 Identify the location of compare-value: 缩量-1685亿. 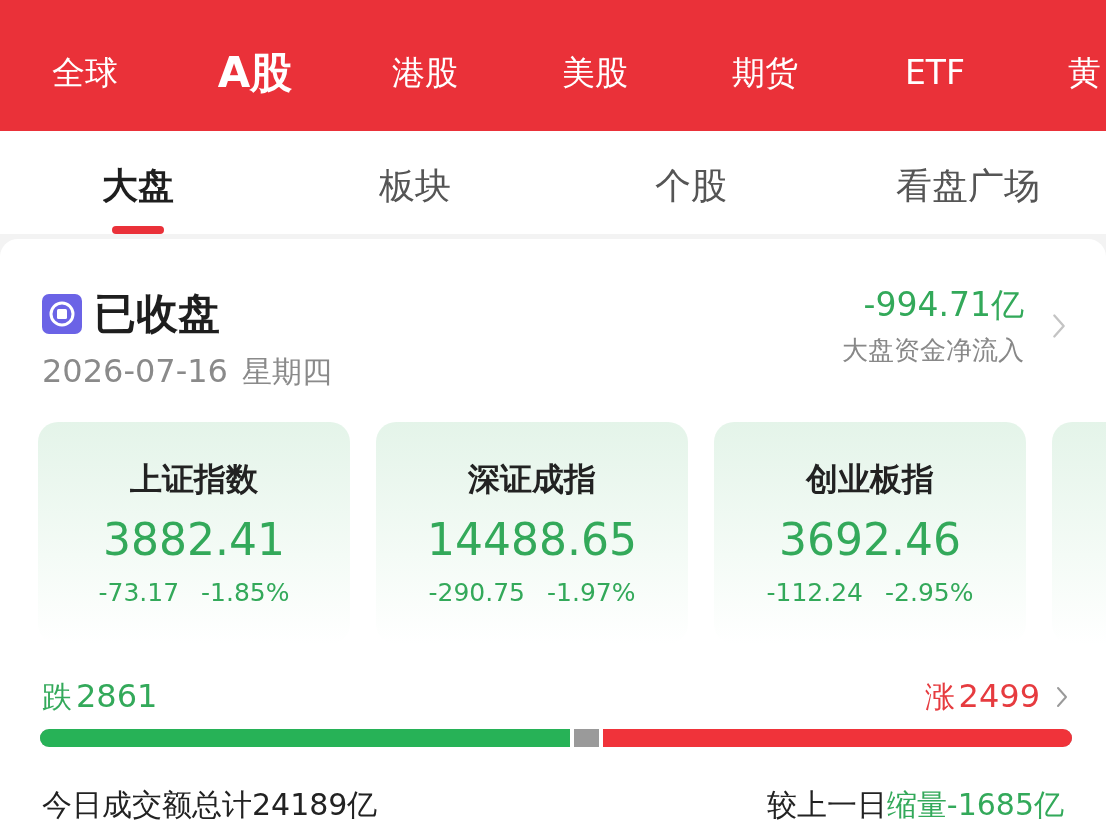
(975, 805).